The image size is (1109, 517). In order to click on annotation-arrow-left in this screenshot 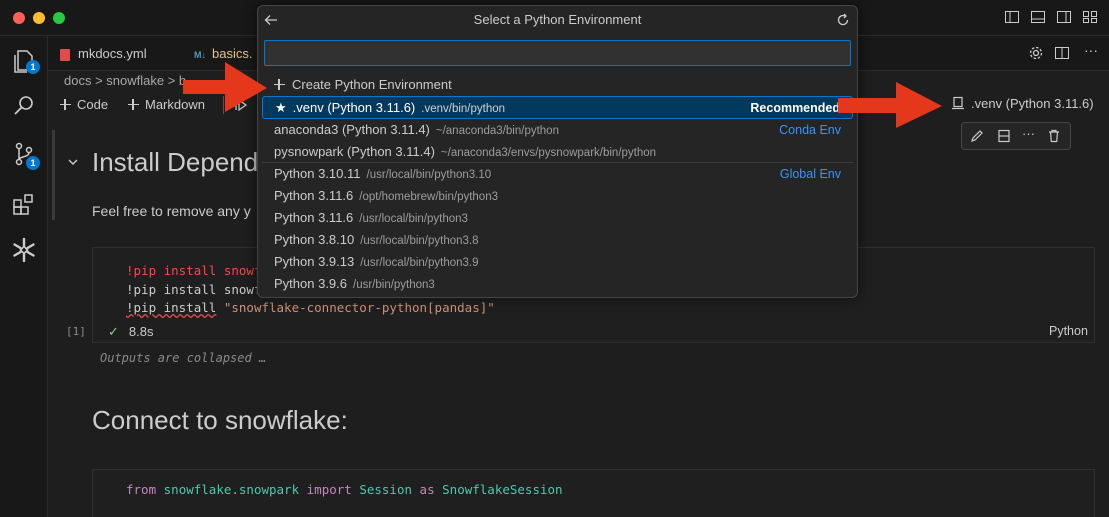, I will do `click(225, 87)`.